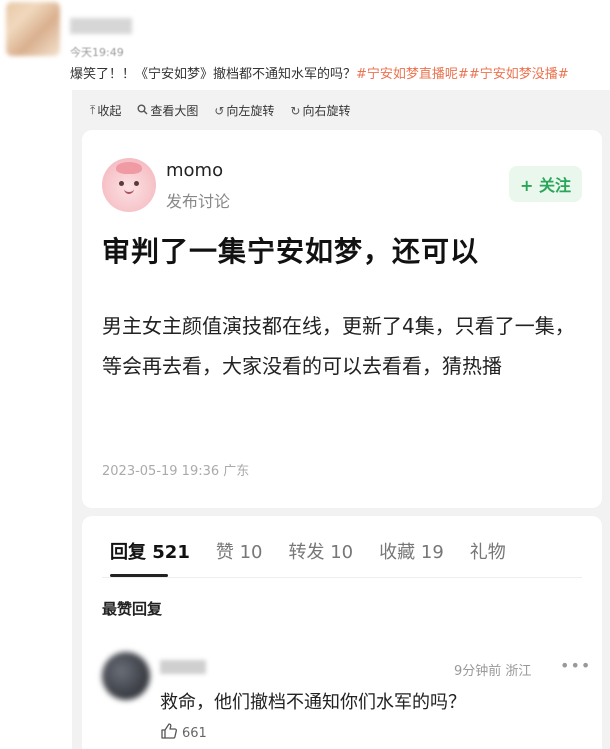 This screenshot has width=610, height=749. I want to click on collapse-button: ⤒ 收起, so click(105, 110).